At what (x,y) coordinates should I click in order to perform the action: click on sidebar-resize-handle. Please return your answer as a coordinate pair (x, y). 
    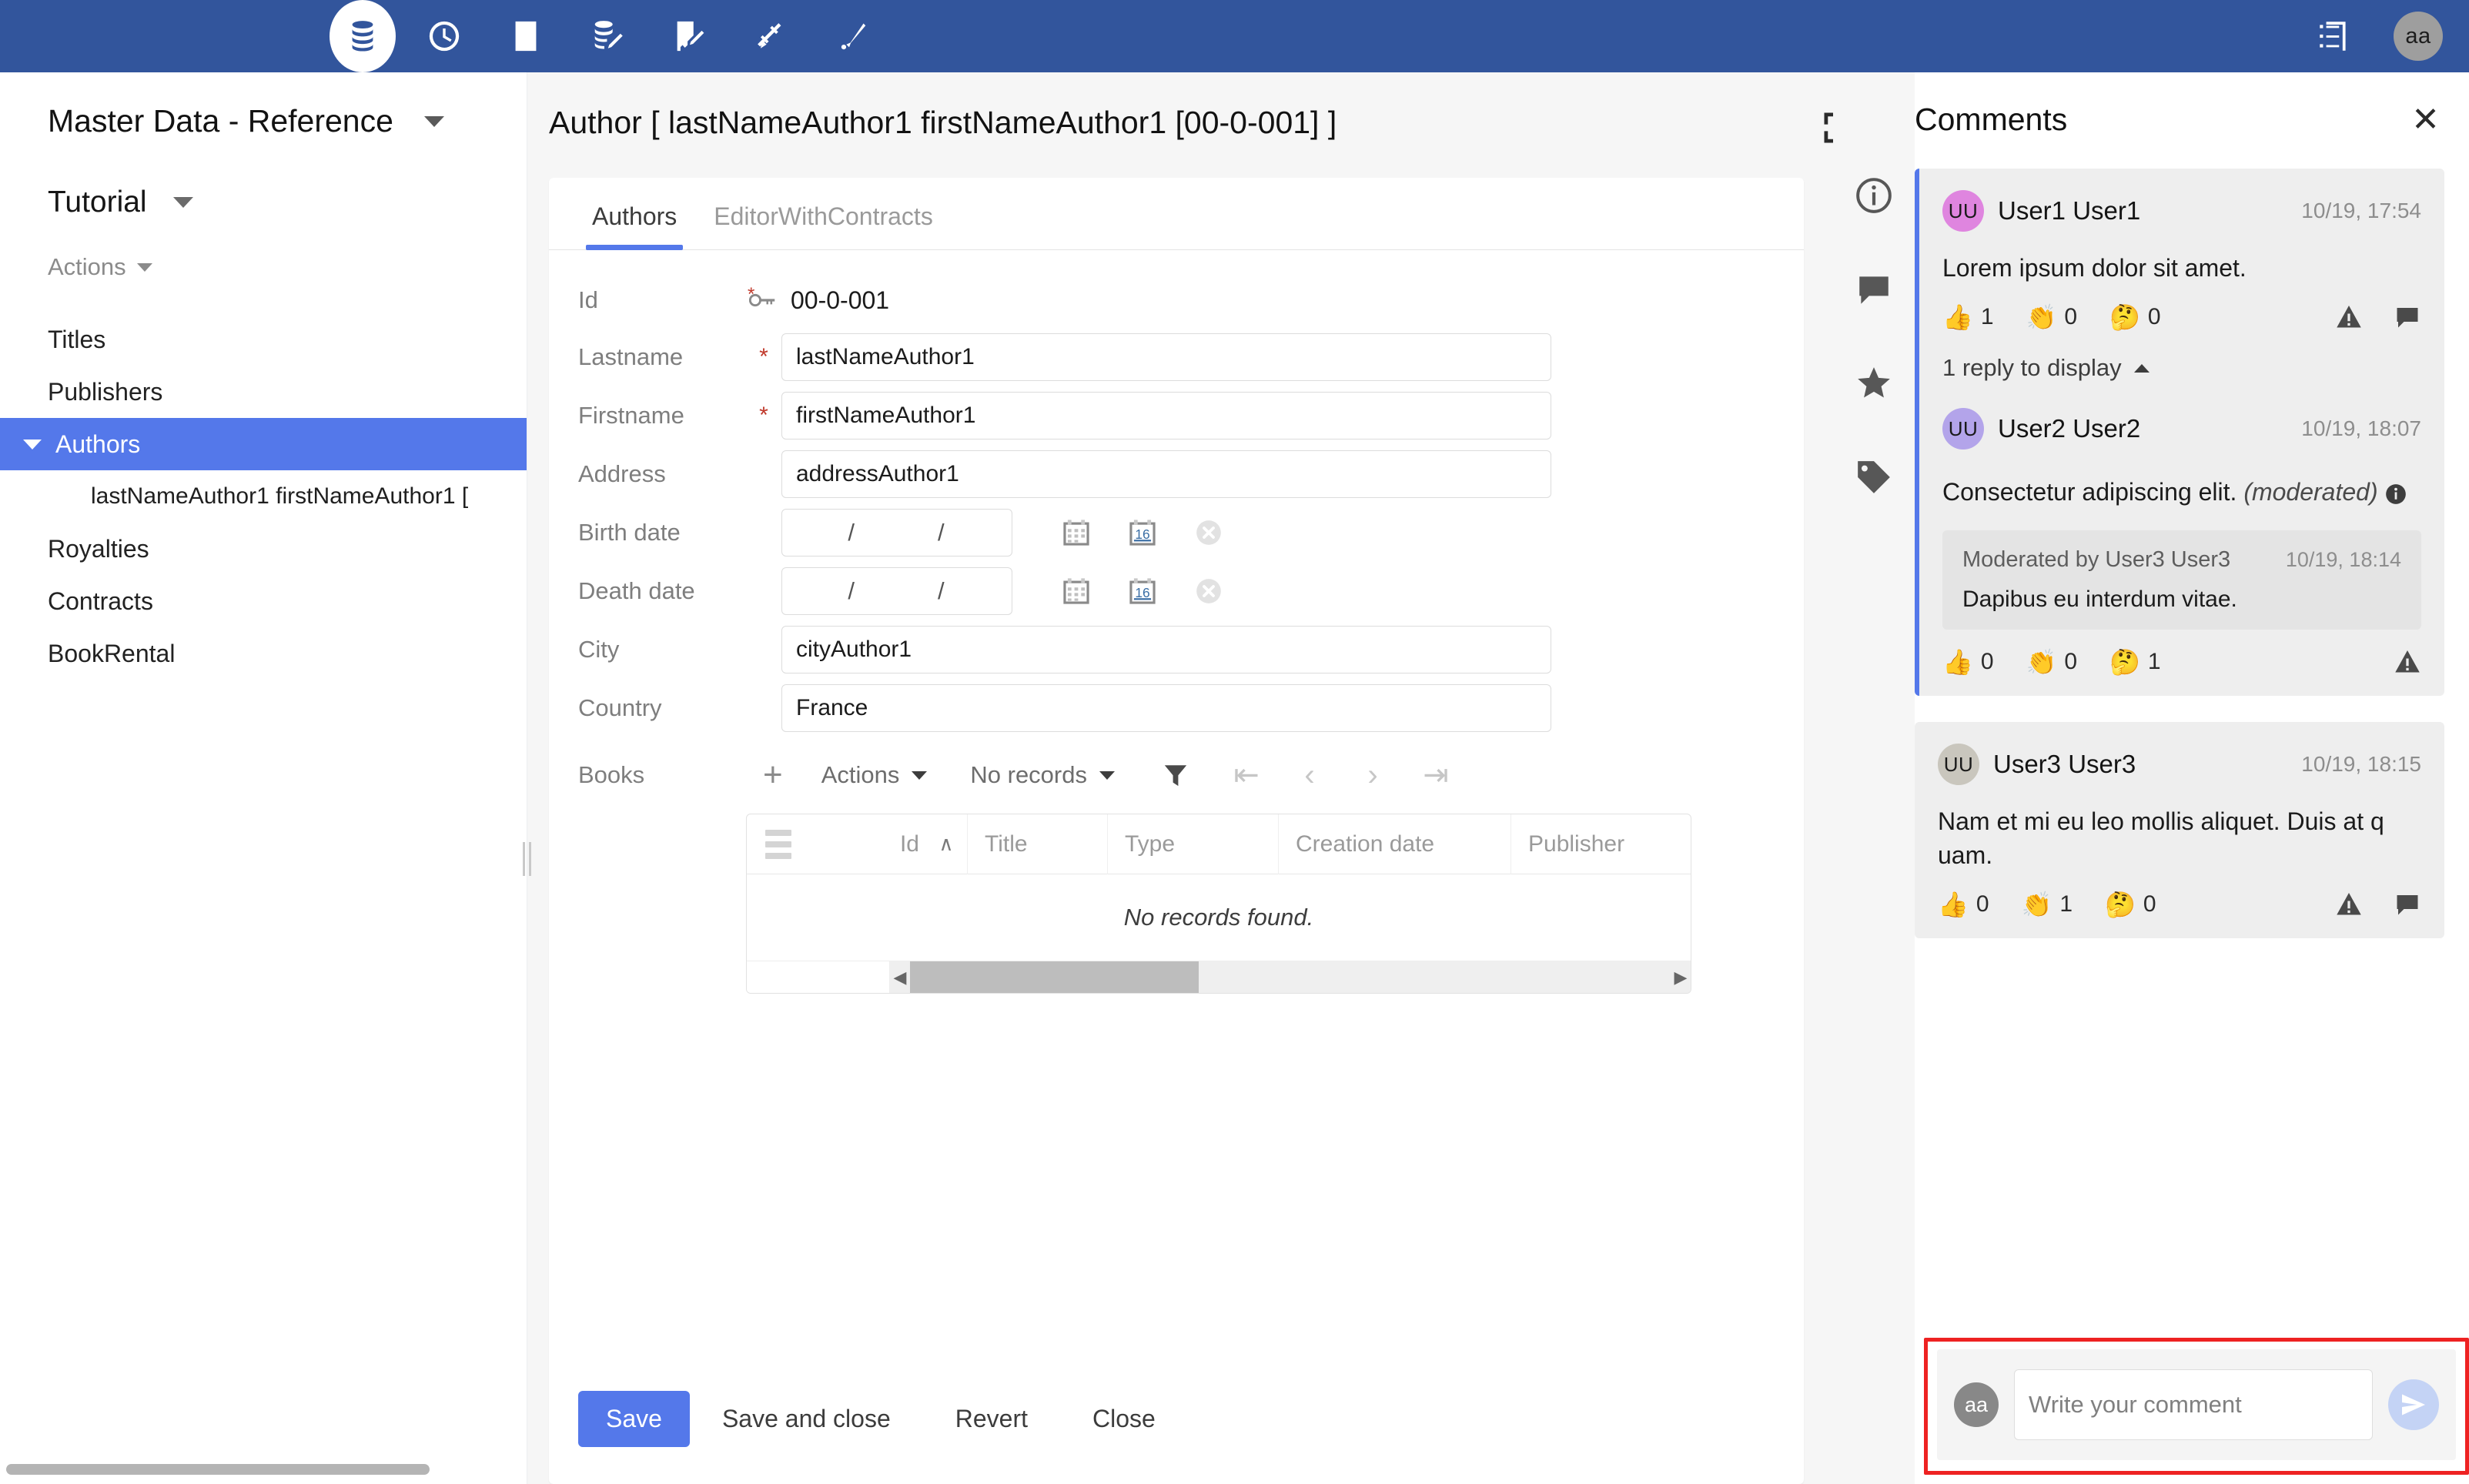
    Looking at the image, I should click on (529, 859).